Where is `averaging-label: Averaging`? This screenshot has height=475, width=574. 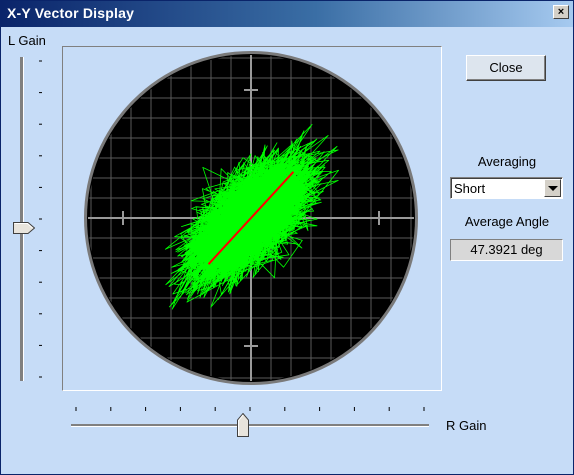 averaging-label: Averaging is located at coordinates (507, 161).